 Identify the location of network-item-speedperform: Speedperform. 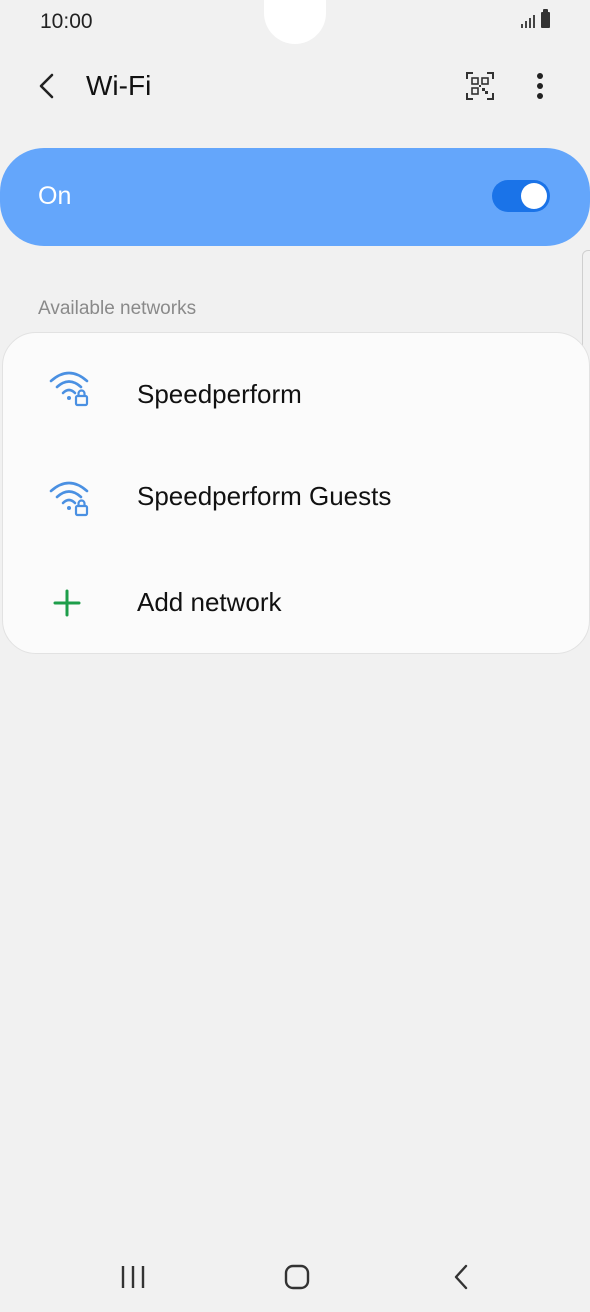
(296, 398).